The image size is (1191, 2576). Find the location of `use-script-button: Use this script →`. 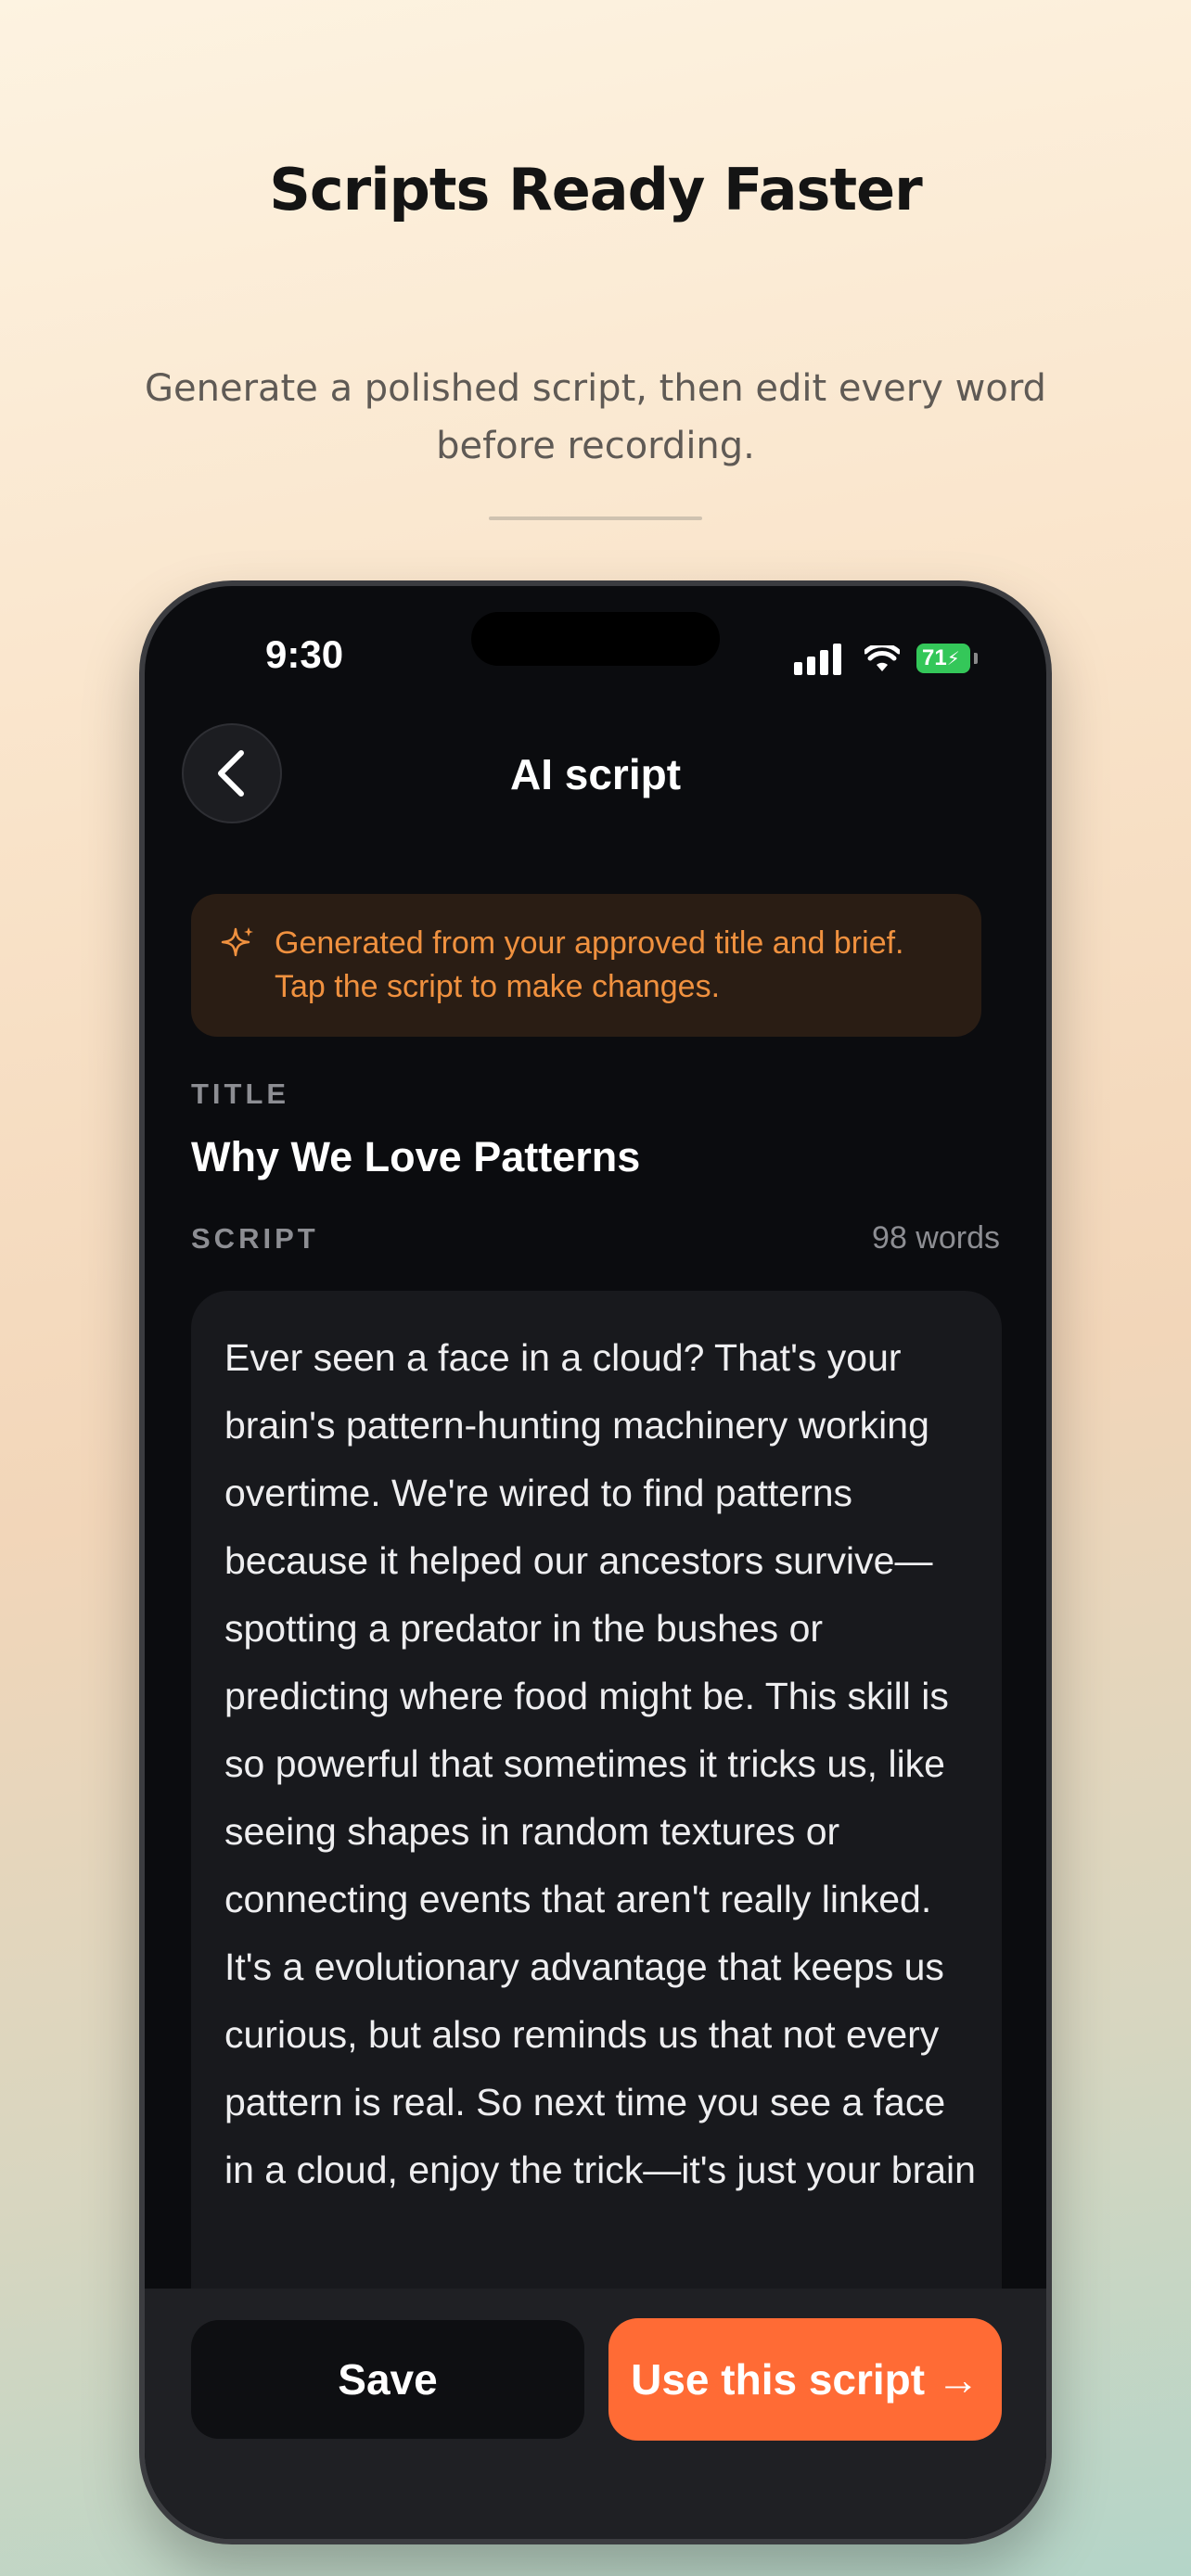

use-script-button: Use this script → is located at coordinates (805, 2379).